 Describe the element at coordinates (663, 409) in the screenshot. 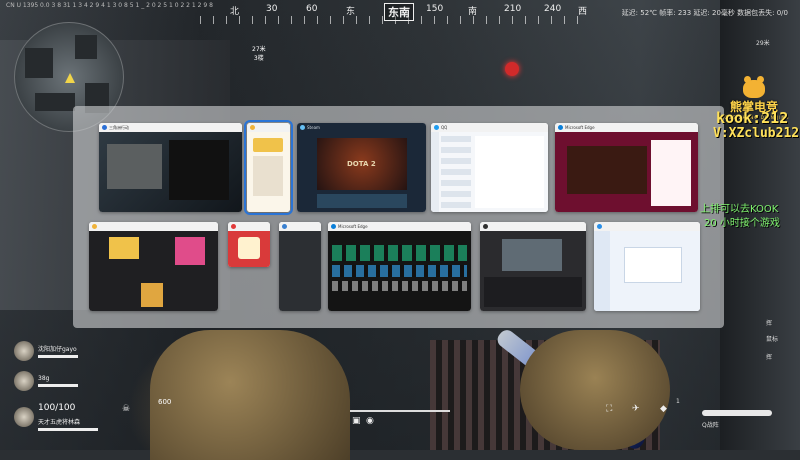

I see `grenade-icon: ◆` at that location.